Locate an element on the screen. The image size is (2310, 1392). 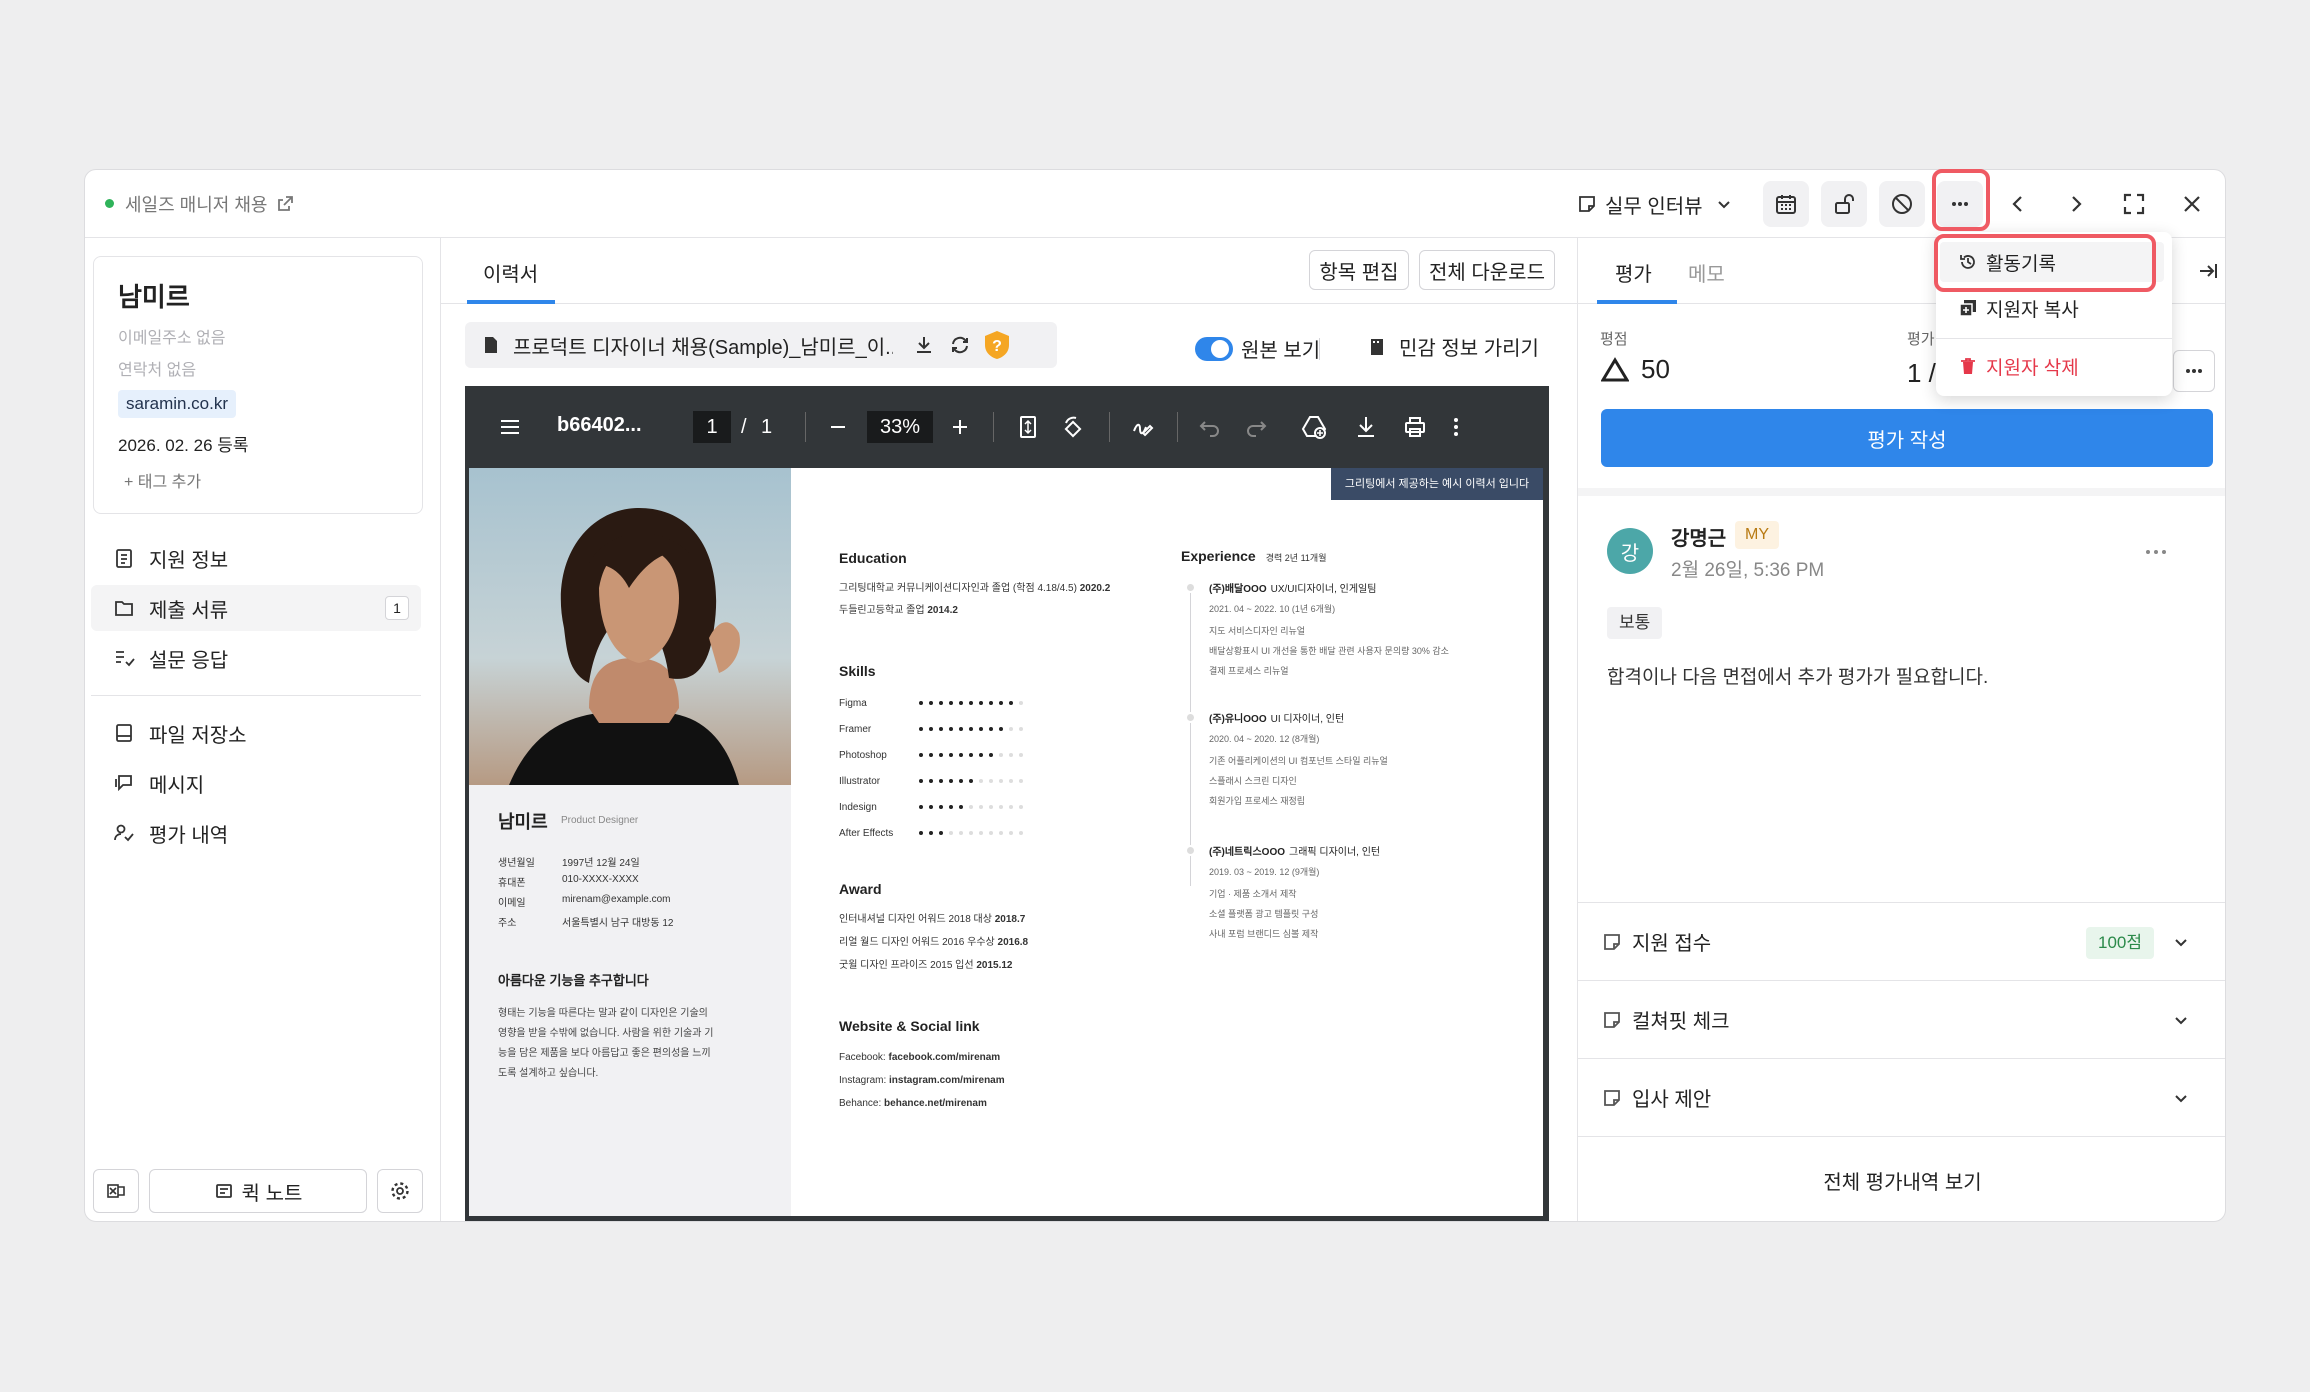
write-evaluation-button: 평가 작성 is located at coordinates (1907, 438).